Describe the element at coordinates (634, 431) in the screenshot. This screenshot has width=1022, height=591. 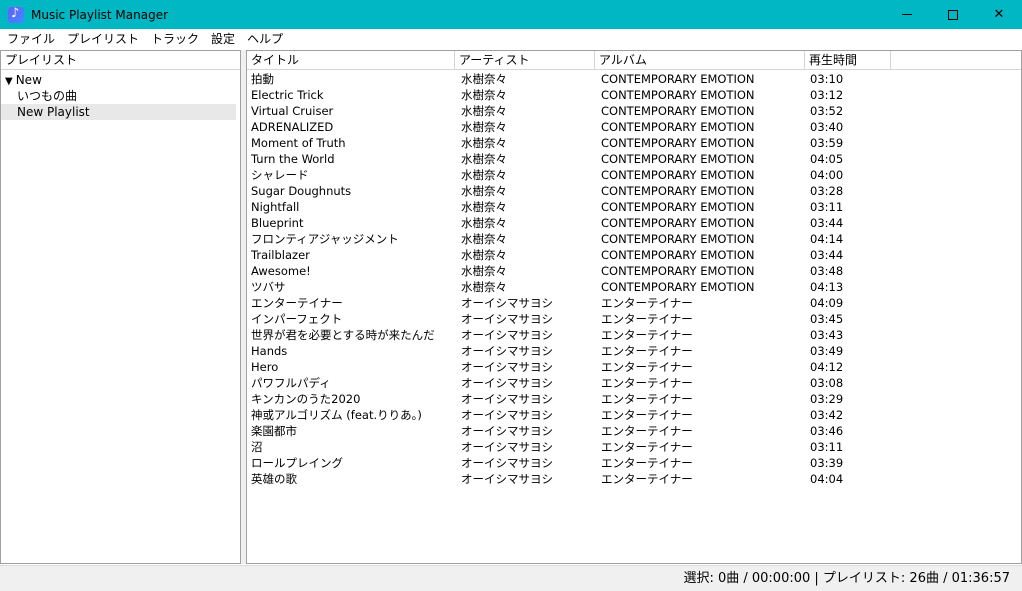
I see `table-row: 楽園都市 オーイシマサヨシ エンターテイナー 03:46` at that location.